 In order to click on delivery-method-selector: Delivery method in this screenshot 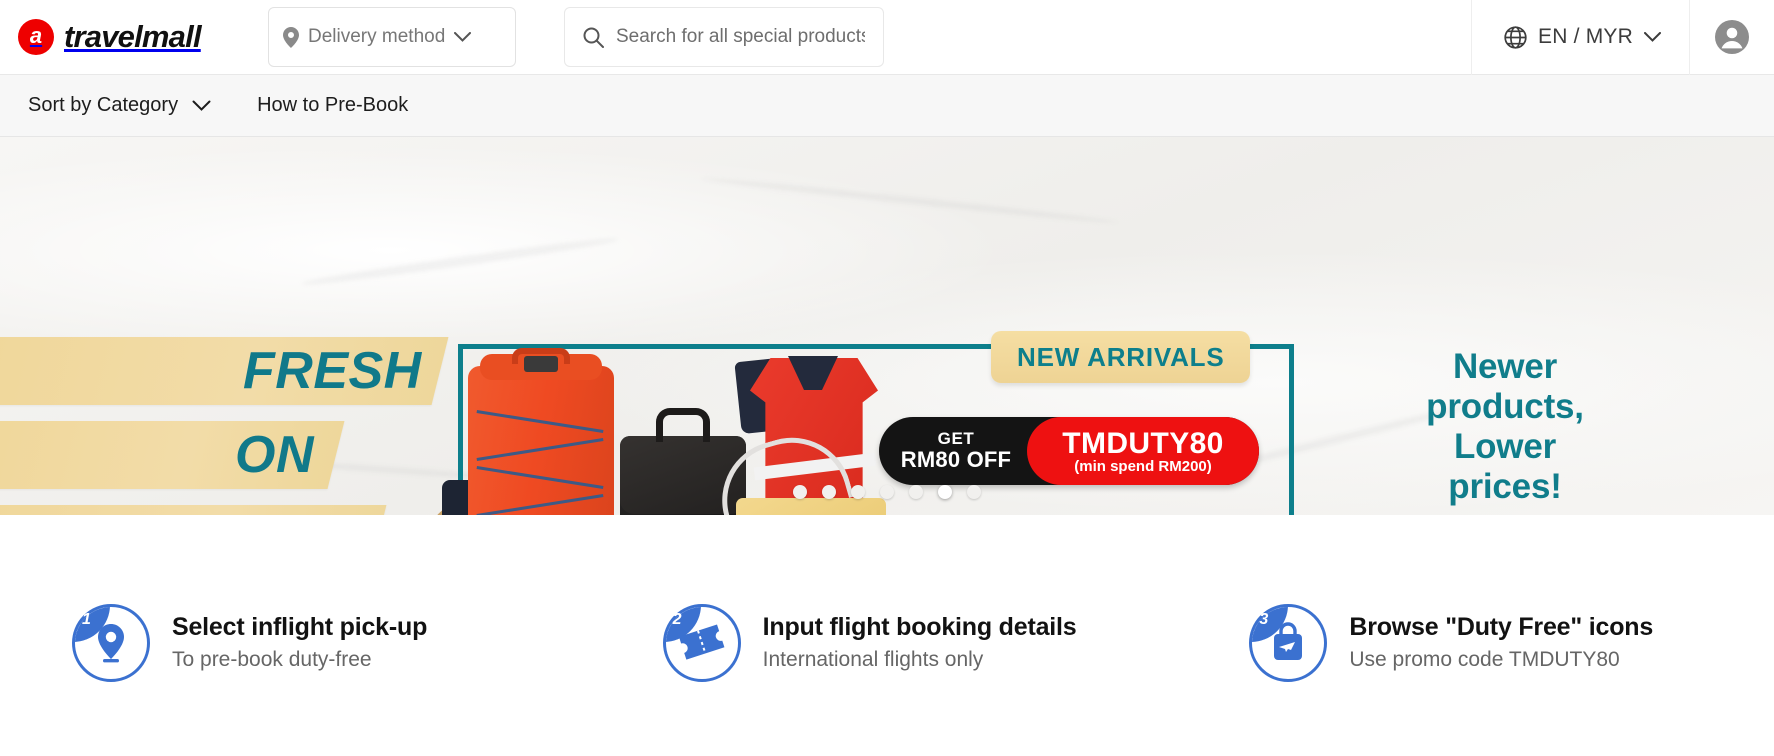, I will do `click(392, 37)`.